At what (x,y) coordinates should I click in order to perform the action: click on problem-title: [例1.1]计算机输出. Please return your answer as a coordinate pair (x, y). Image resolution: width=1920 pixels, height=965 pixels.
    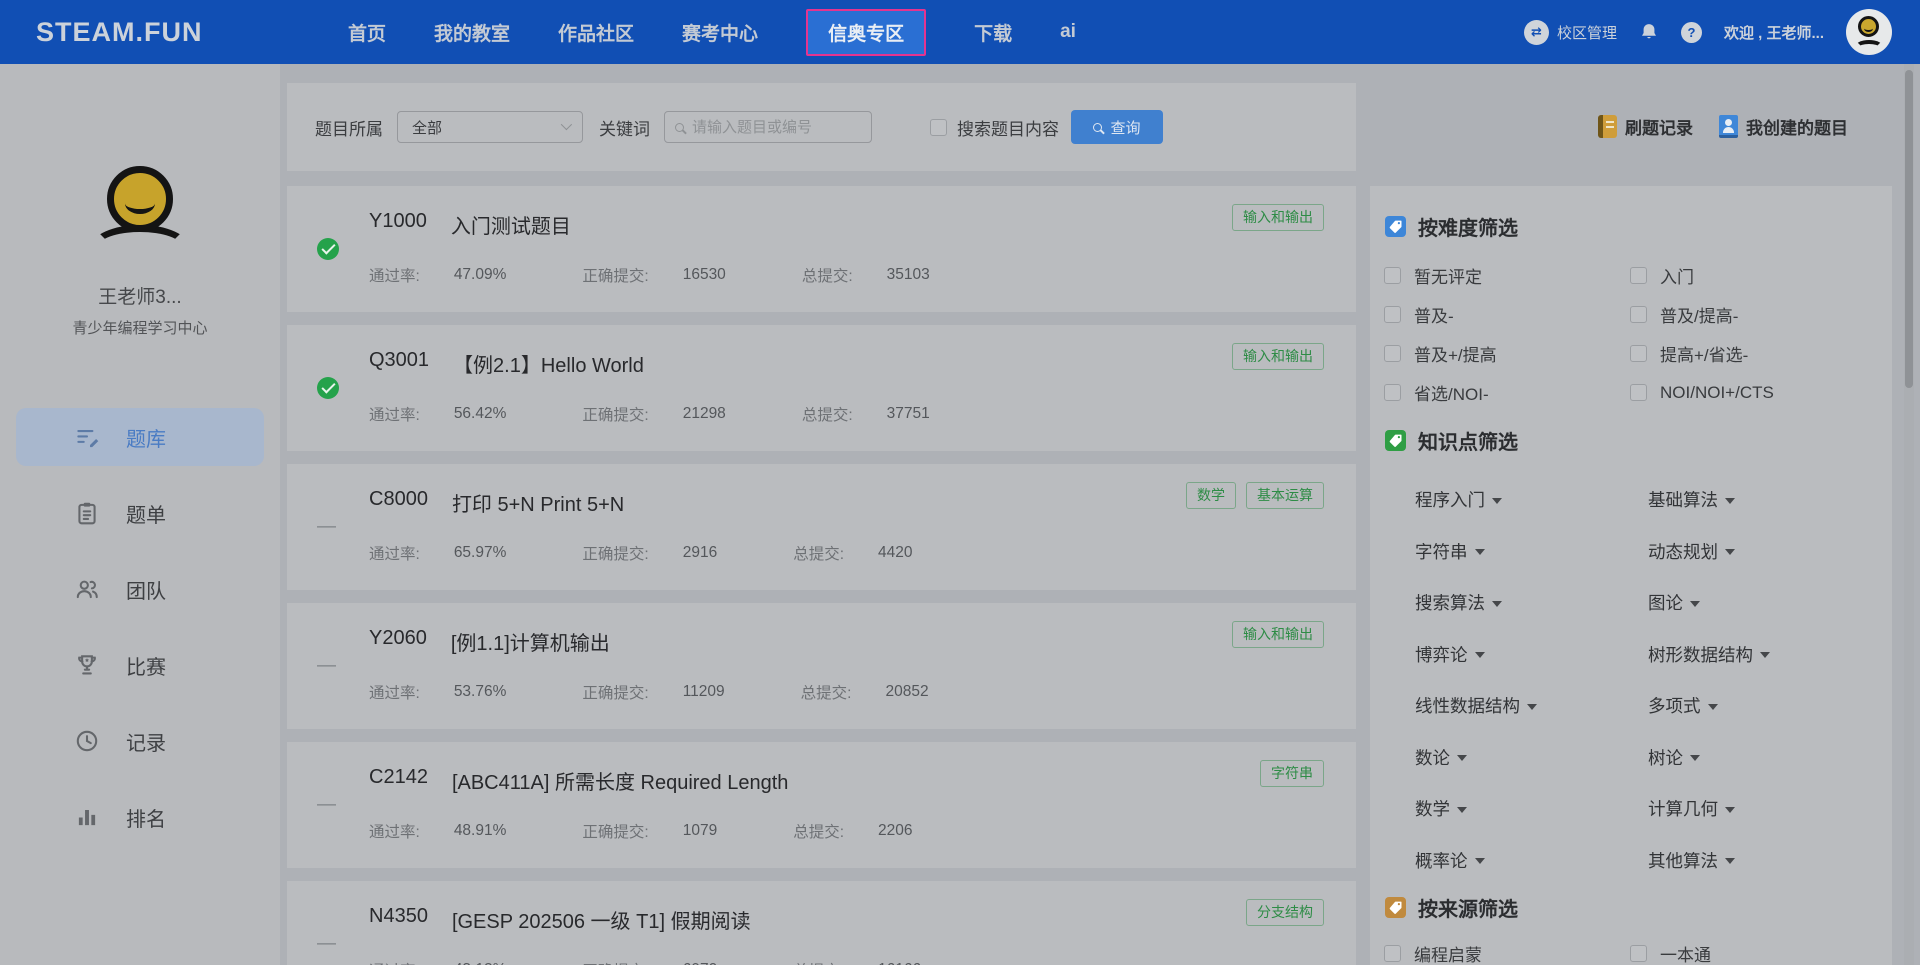
    Looking at the image, I should click on (530, 641).